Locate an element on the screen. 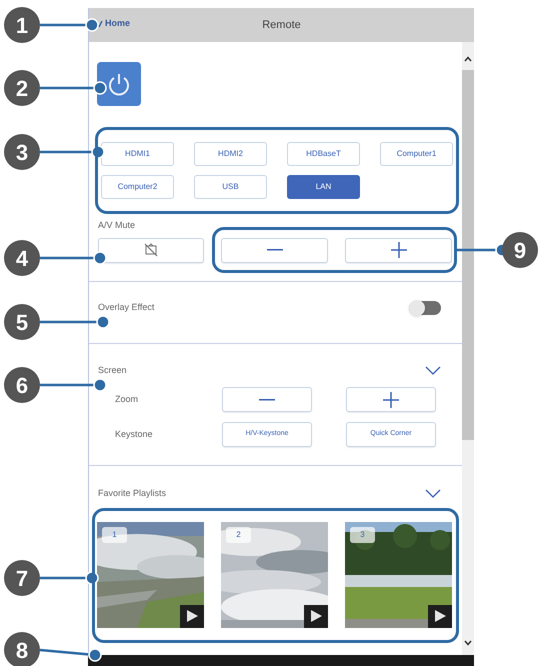 This screenshot has width=543, height=666. source-button: HDBaseT is located at coordinates (323, 154).